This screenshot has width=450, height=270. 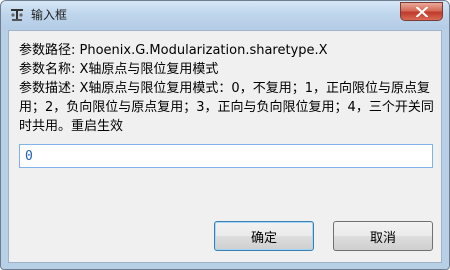 I want to click on ok-button: 确定, so click(x=264, y=236).